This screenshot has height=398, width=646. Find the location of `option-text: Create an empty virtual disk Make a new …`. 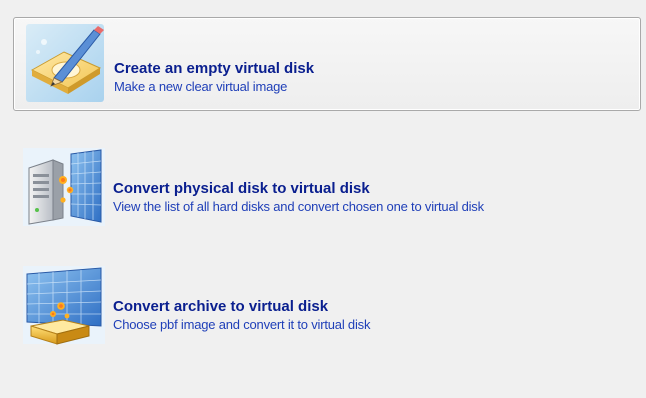

option-text: Create an empty virtual disk Make a new … is located at coordinates (214, 77).